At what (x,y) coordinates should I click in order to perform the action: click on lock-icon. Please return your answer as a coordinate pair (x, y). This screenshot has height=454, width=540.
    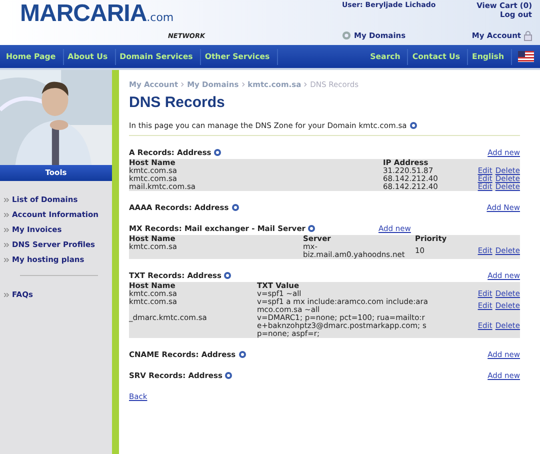
    Looking at the image, I should click on (528, 35).